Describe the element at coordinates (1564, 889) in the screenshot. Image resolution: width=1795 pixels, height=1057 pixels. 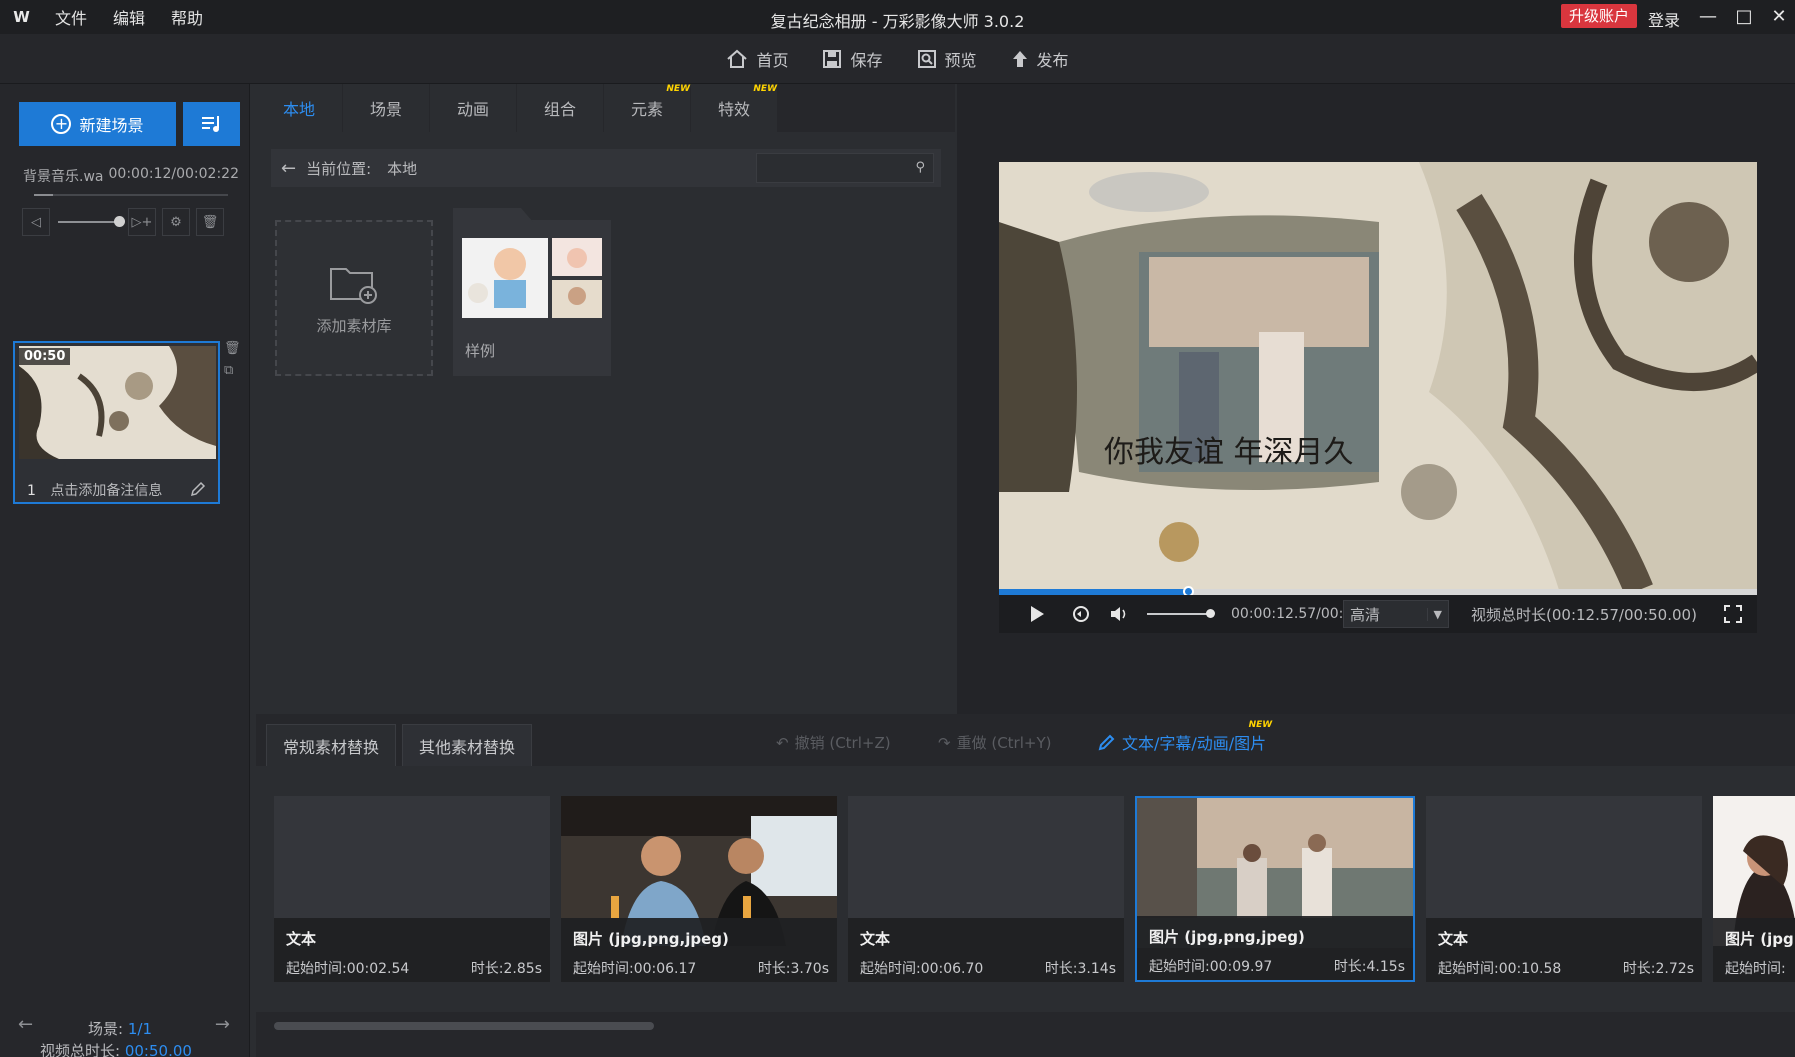
I see `material-item: 文本 起始时间:00:10.58 时长:2.72s` at that location.